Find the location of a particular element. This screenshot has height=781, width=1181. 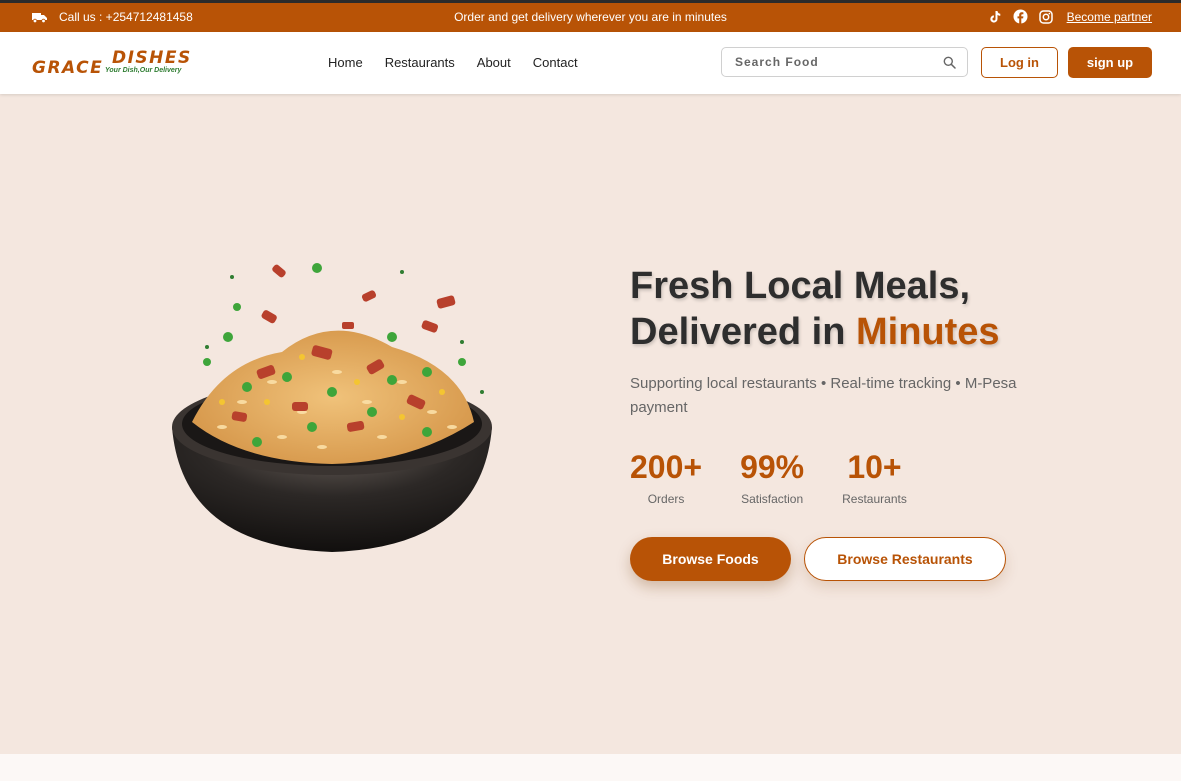

stat-value: 10+ is located at coordinates (874, 467).